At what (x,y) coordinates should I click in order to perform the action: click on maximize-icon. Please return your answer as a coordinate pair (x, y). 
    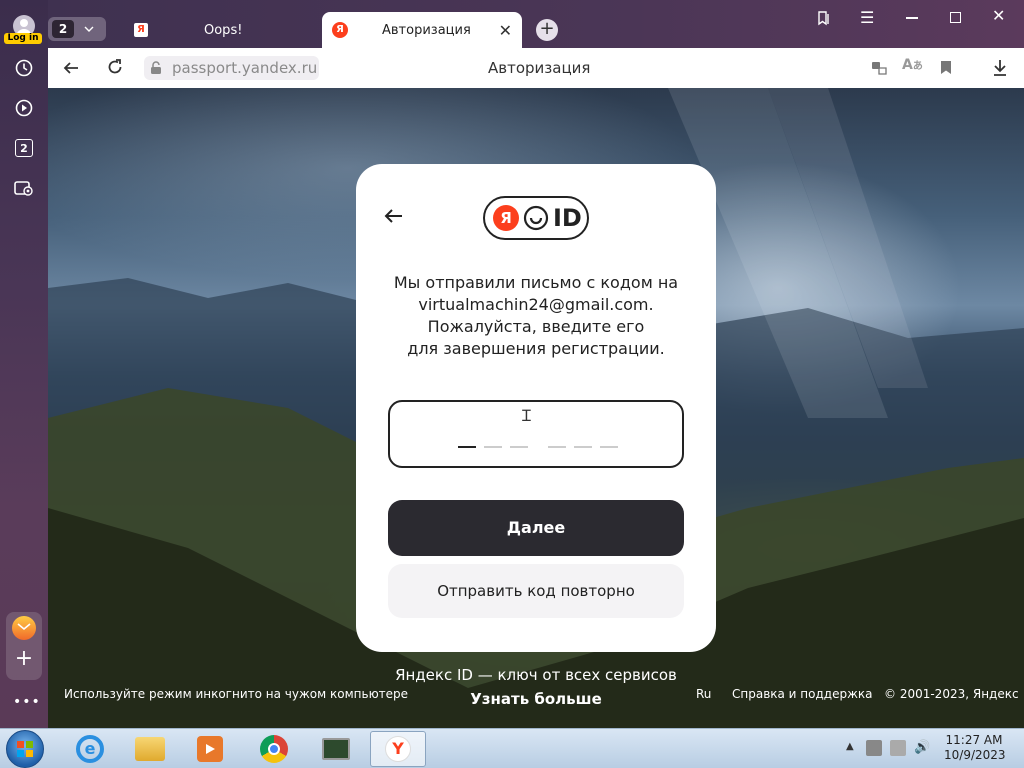
    Looking at the image, I should click on (955, 17).